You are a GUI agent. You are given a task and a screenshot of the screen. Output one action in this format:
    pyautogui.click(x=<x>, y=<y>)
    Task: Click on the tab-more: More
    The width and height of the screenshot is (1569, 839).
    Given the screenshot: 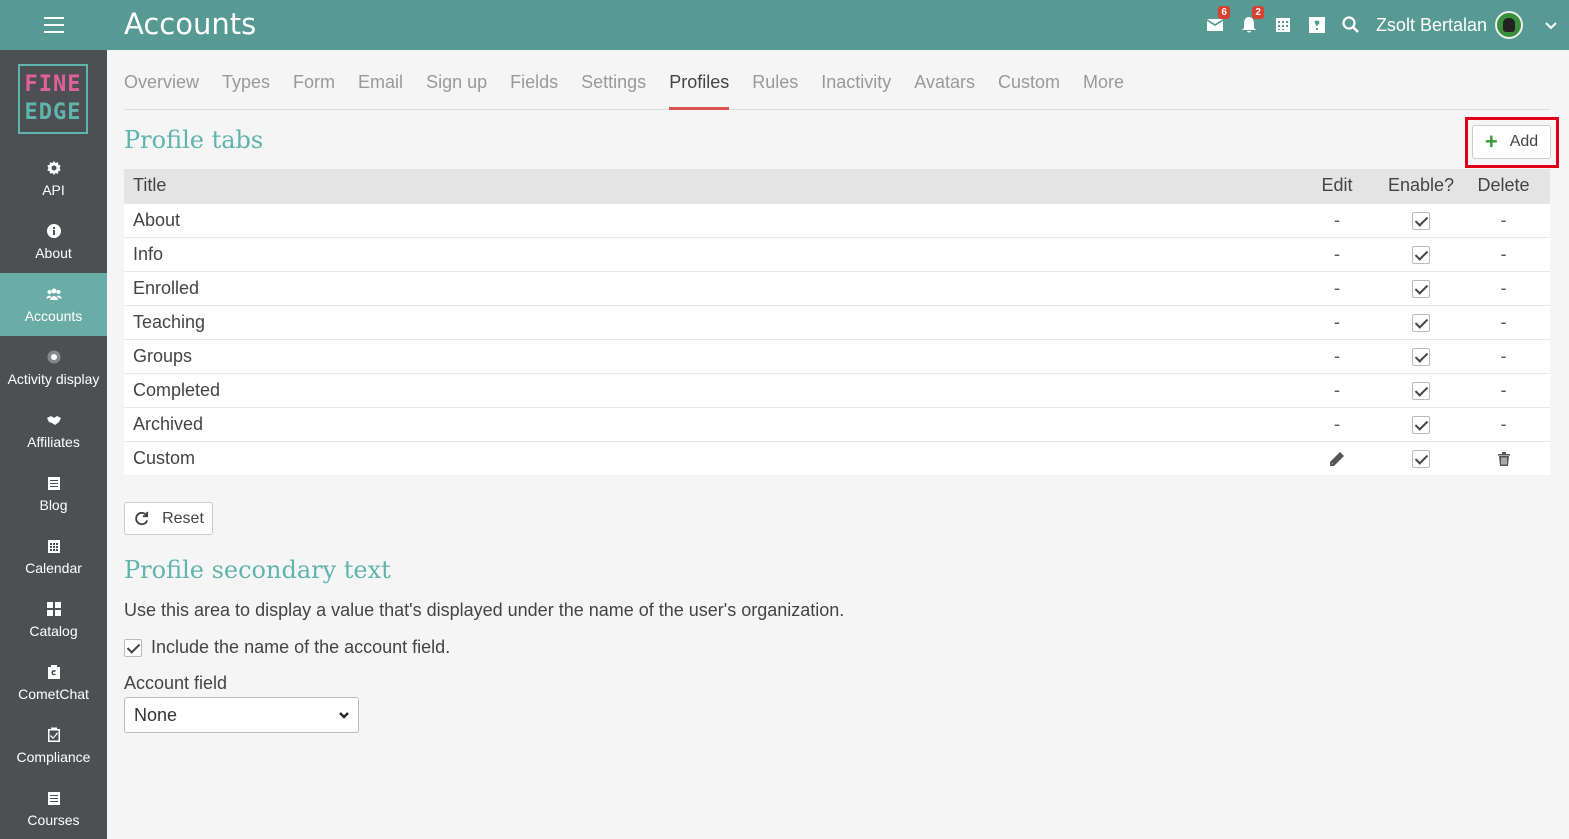 What is the action you would take?
    pyautogui.click(x=1103, y=80)
    